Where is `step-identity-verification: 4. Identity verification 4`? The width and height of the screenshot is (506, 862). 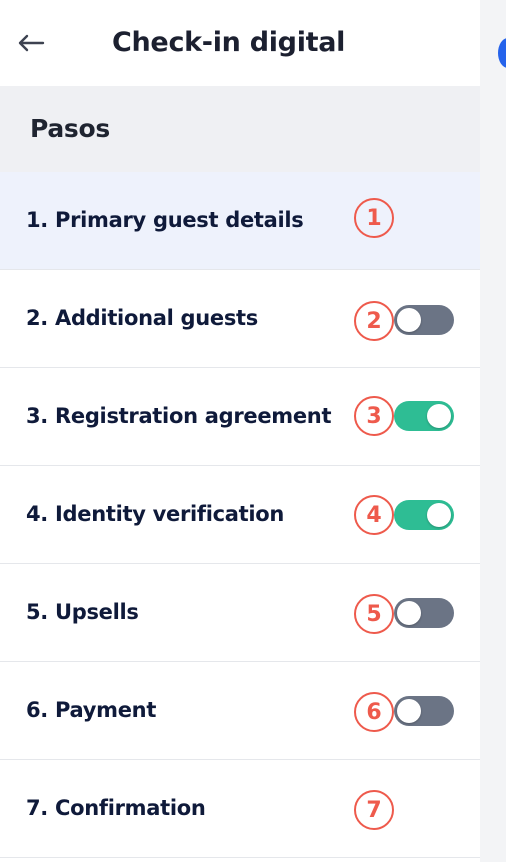 step-identity-verification: 4. Identity verification 4 is located at coordinates (240, 515).